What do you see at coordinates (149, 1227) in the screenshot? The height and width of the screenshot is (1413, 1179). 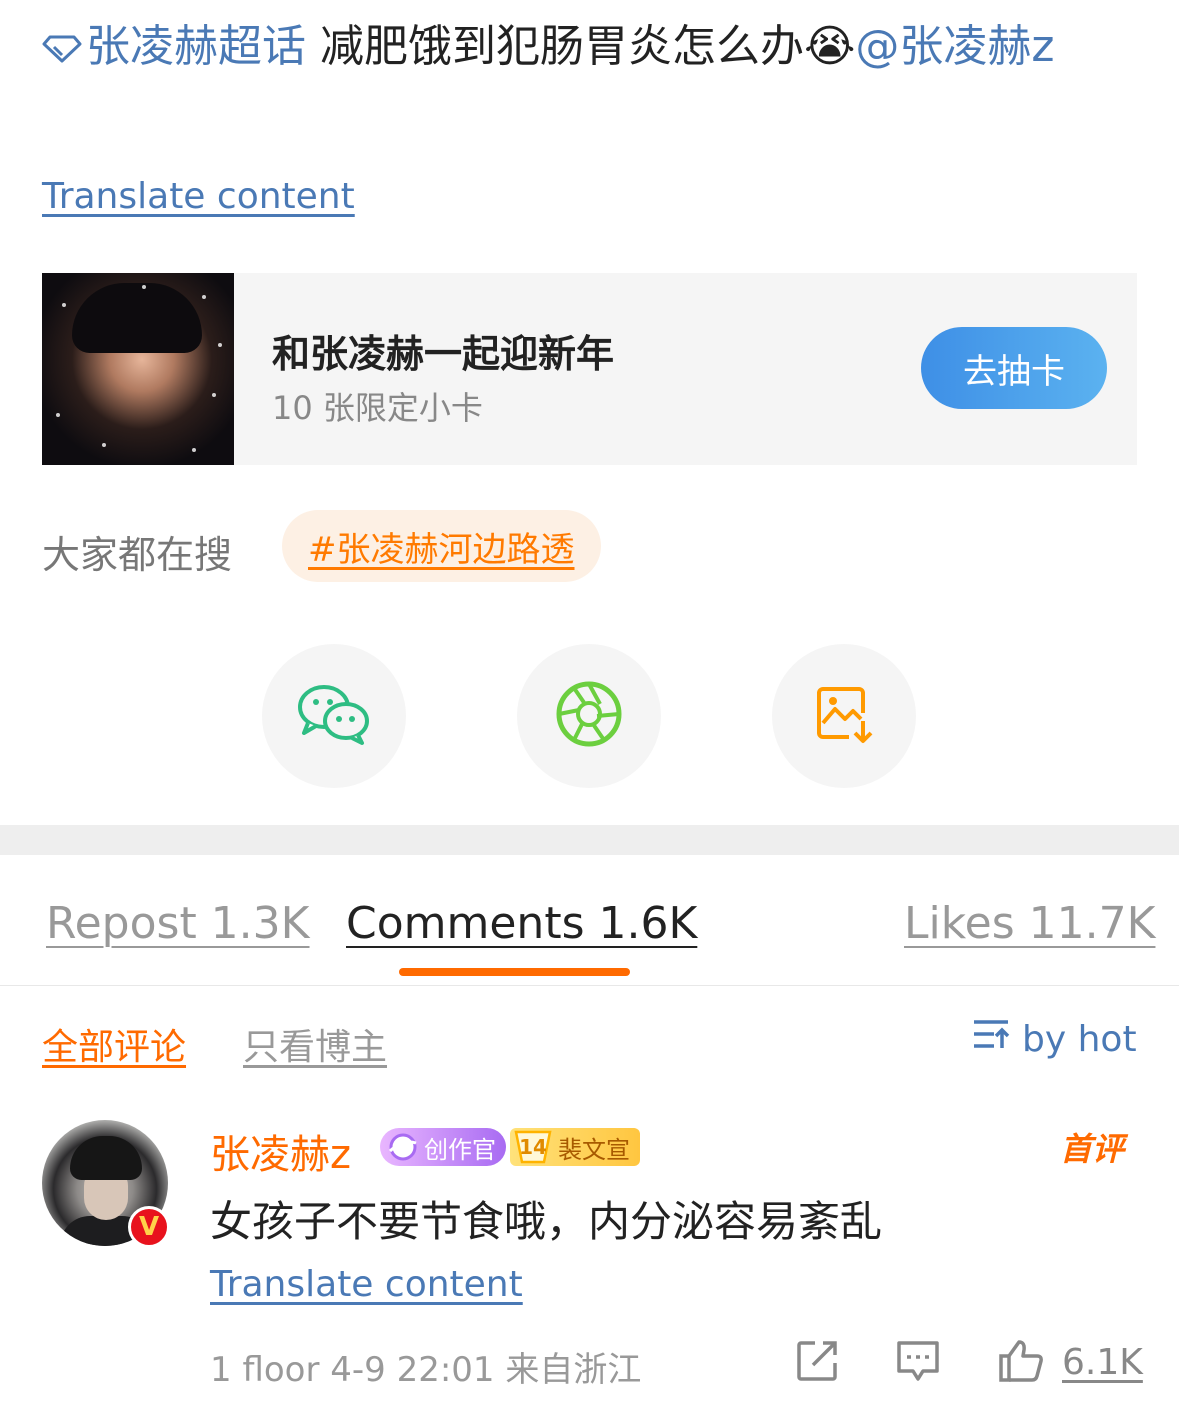 I see `verified-badge: V` at bounding box center [149, 1227].